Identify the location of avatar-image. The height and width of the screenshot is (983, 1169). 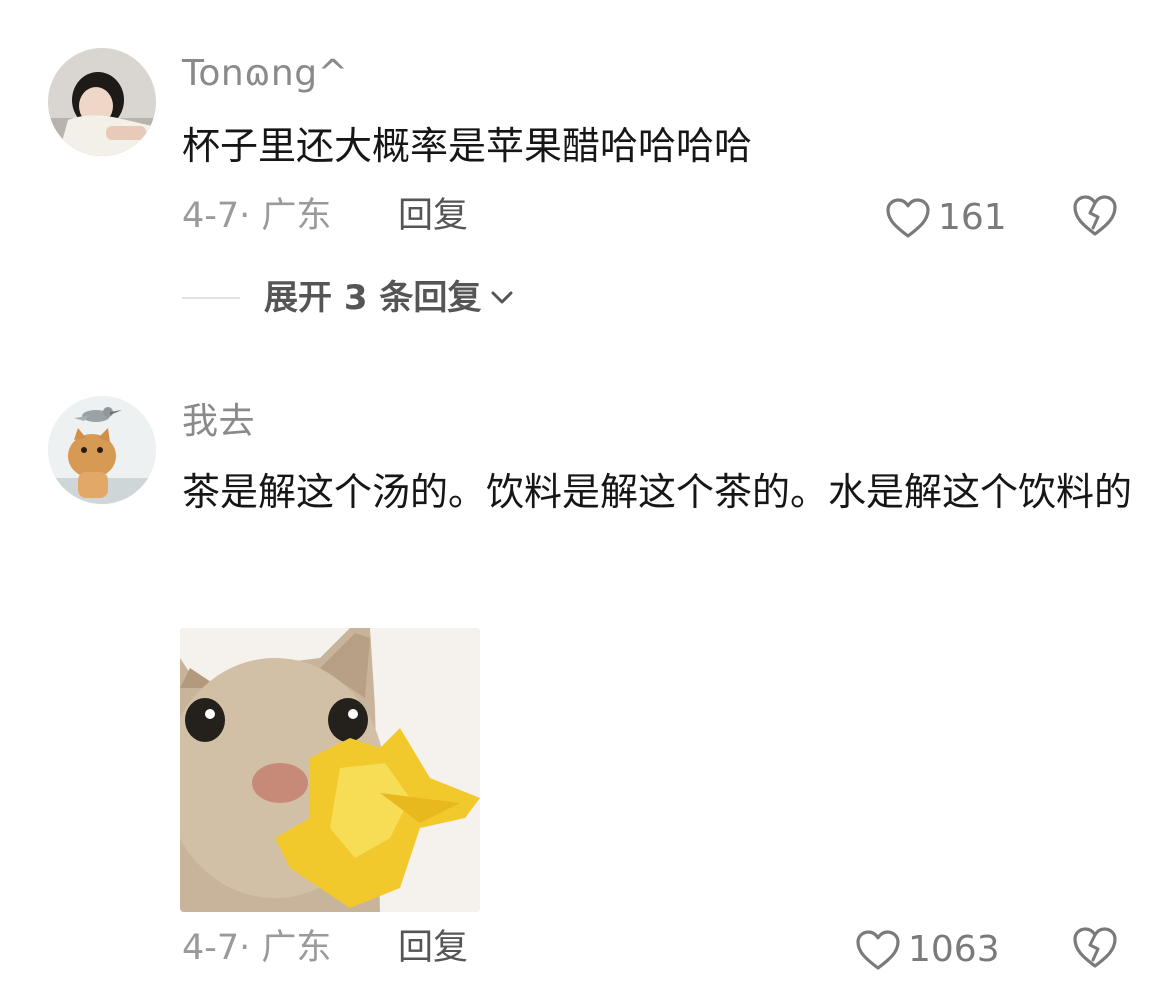
(102, 450).